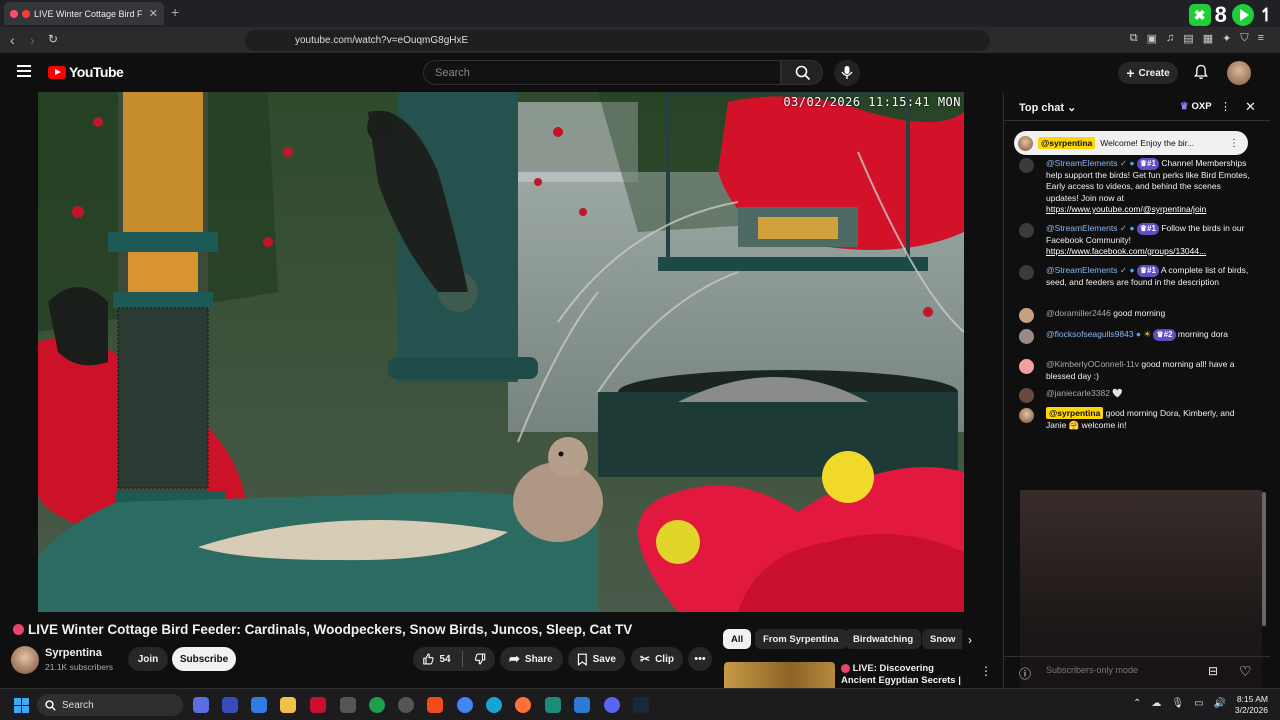 The image size is (1280, 720). Describe the element at coordinates (1151, 163) in the screenshot. I see `rank-badge-text: #1` at that location.